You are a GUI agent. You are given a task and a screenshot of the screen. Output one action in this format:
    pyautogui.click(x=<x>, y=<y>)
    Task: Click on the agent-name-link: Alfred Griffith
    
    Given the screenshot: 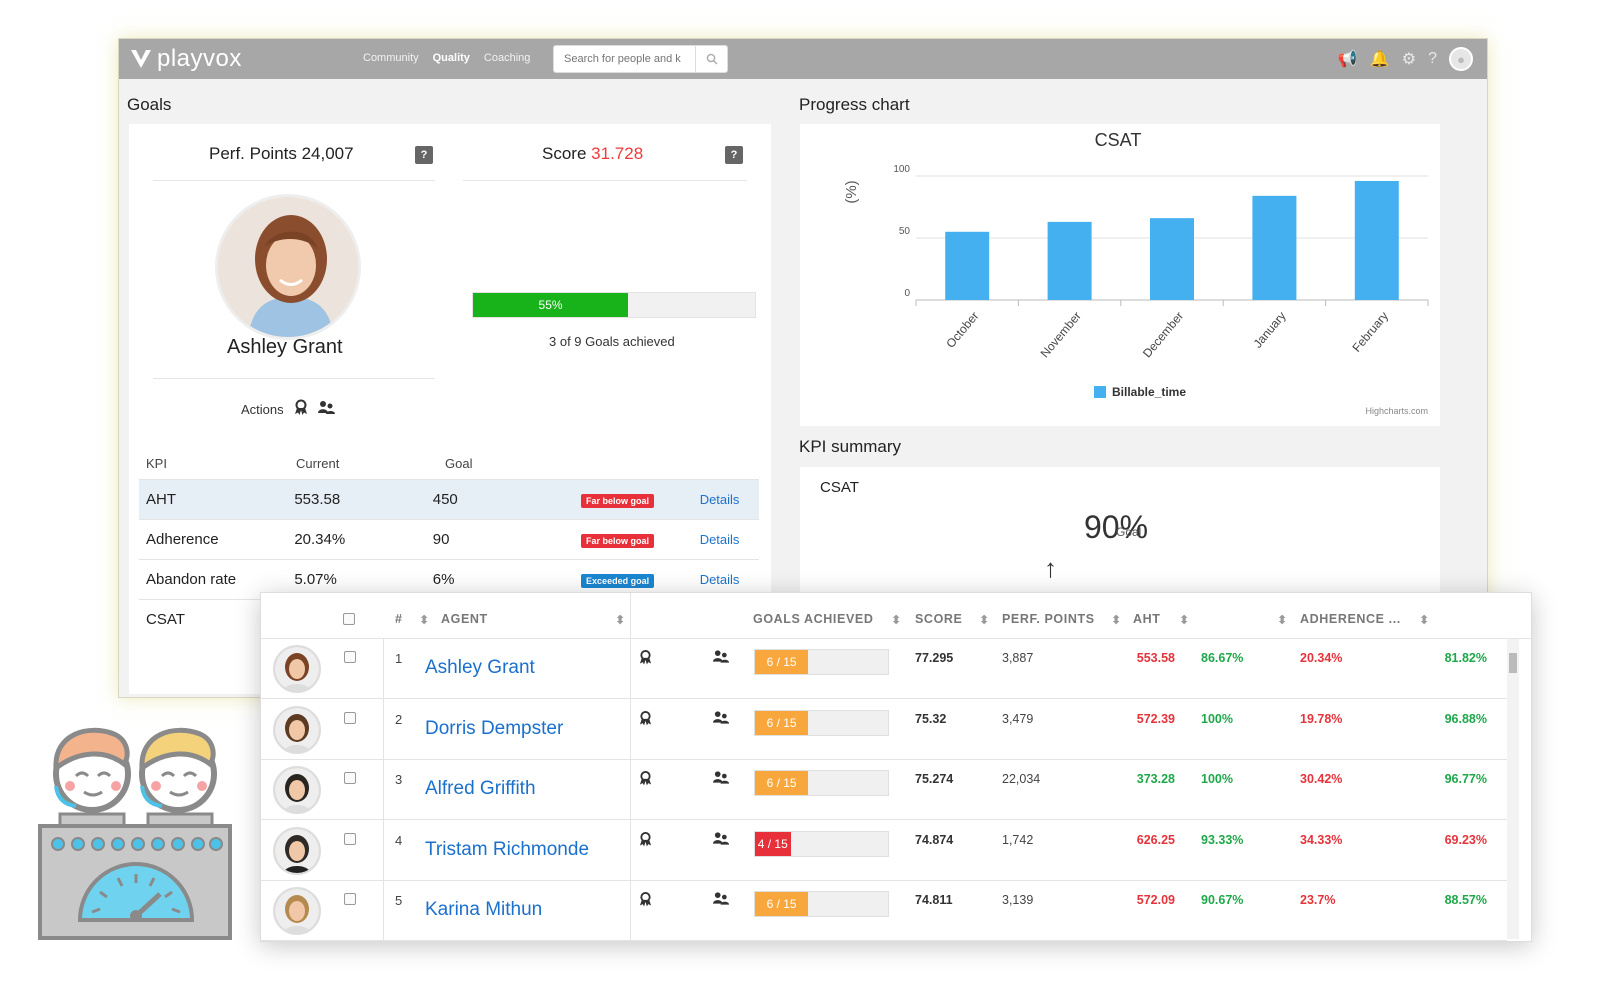 What is the action you would take?
    pyautogui.click(x=480, y=789)
    